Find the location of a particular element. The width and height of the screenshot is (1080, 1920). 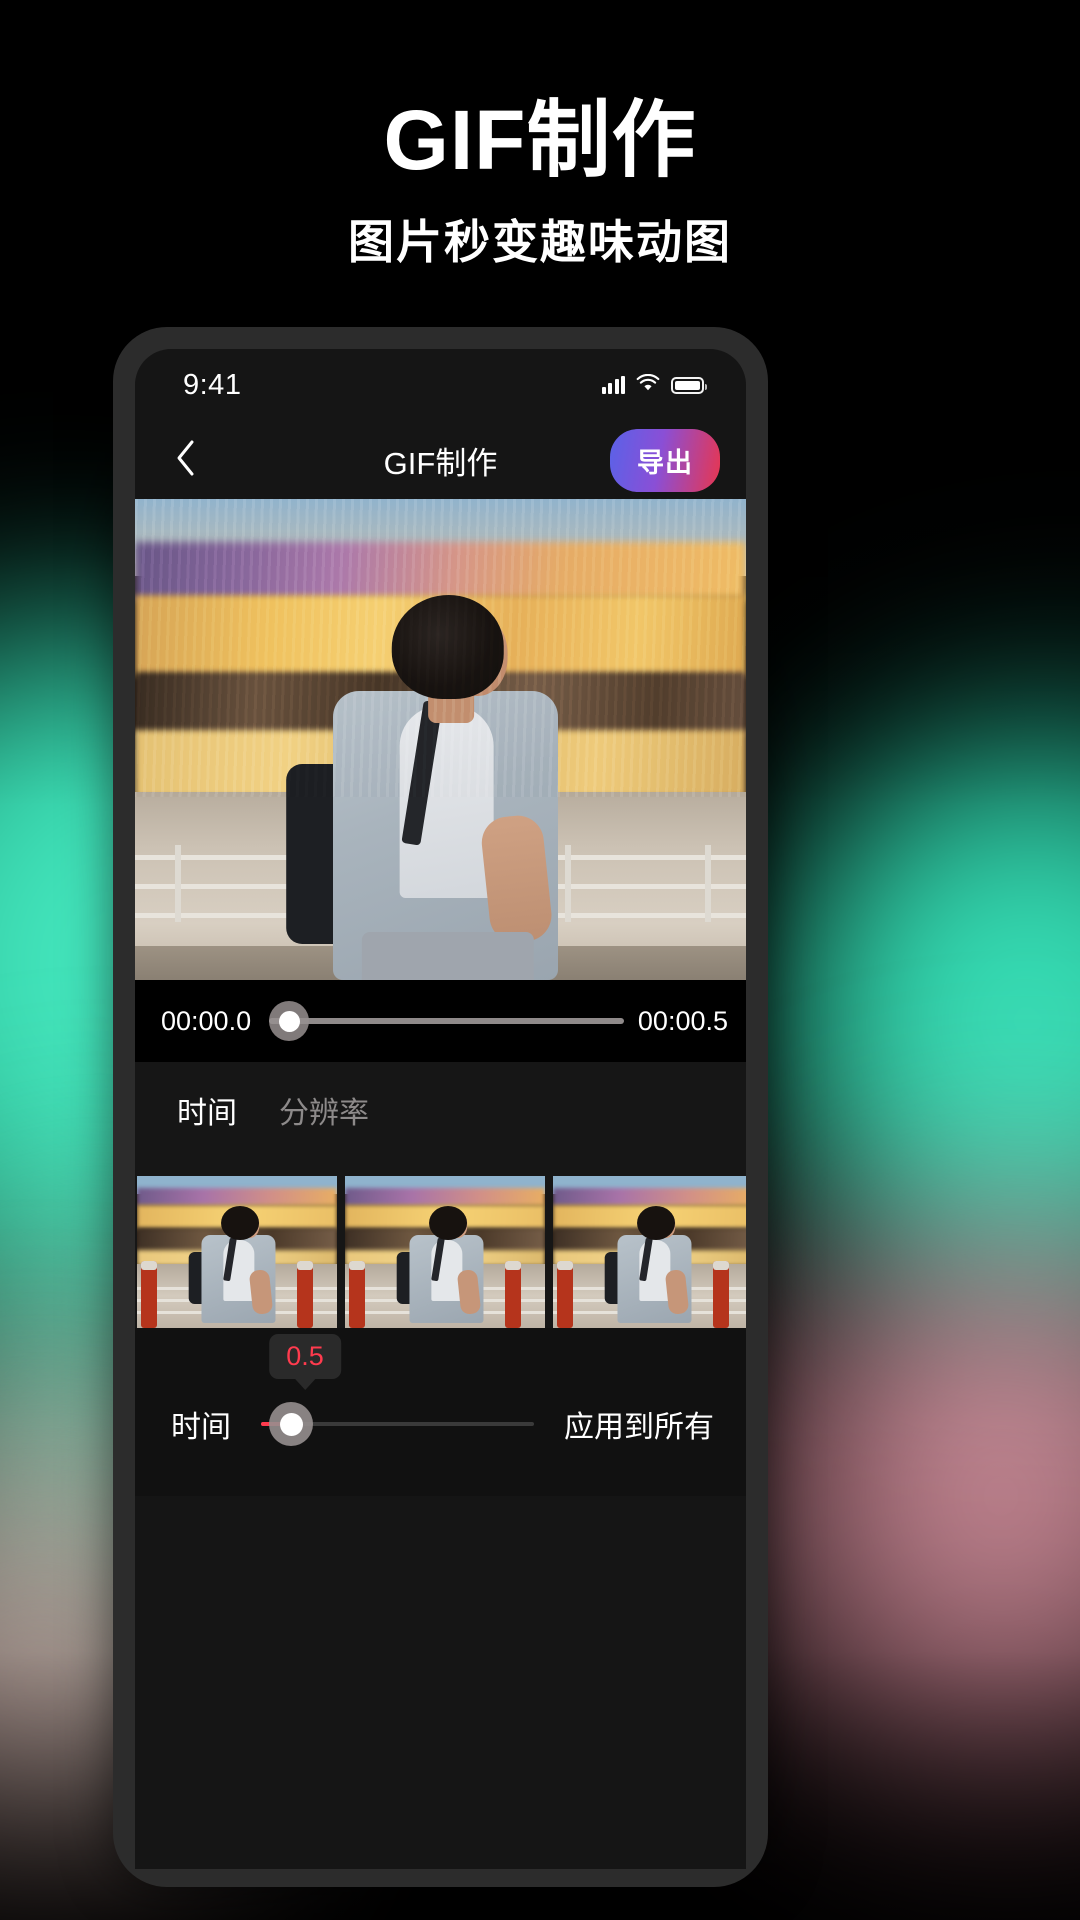

tab-bar: 时间 分辨率 is located at coordinates (440, 1110).